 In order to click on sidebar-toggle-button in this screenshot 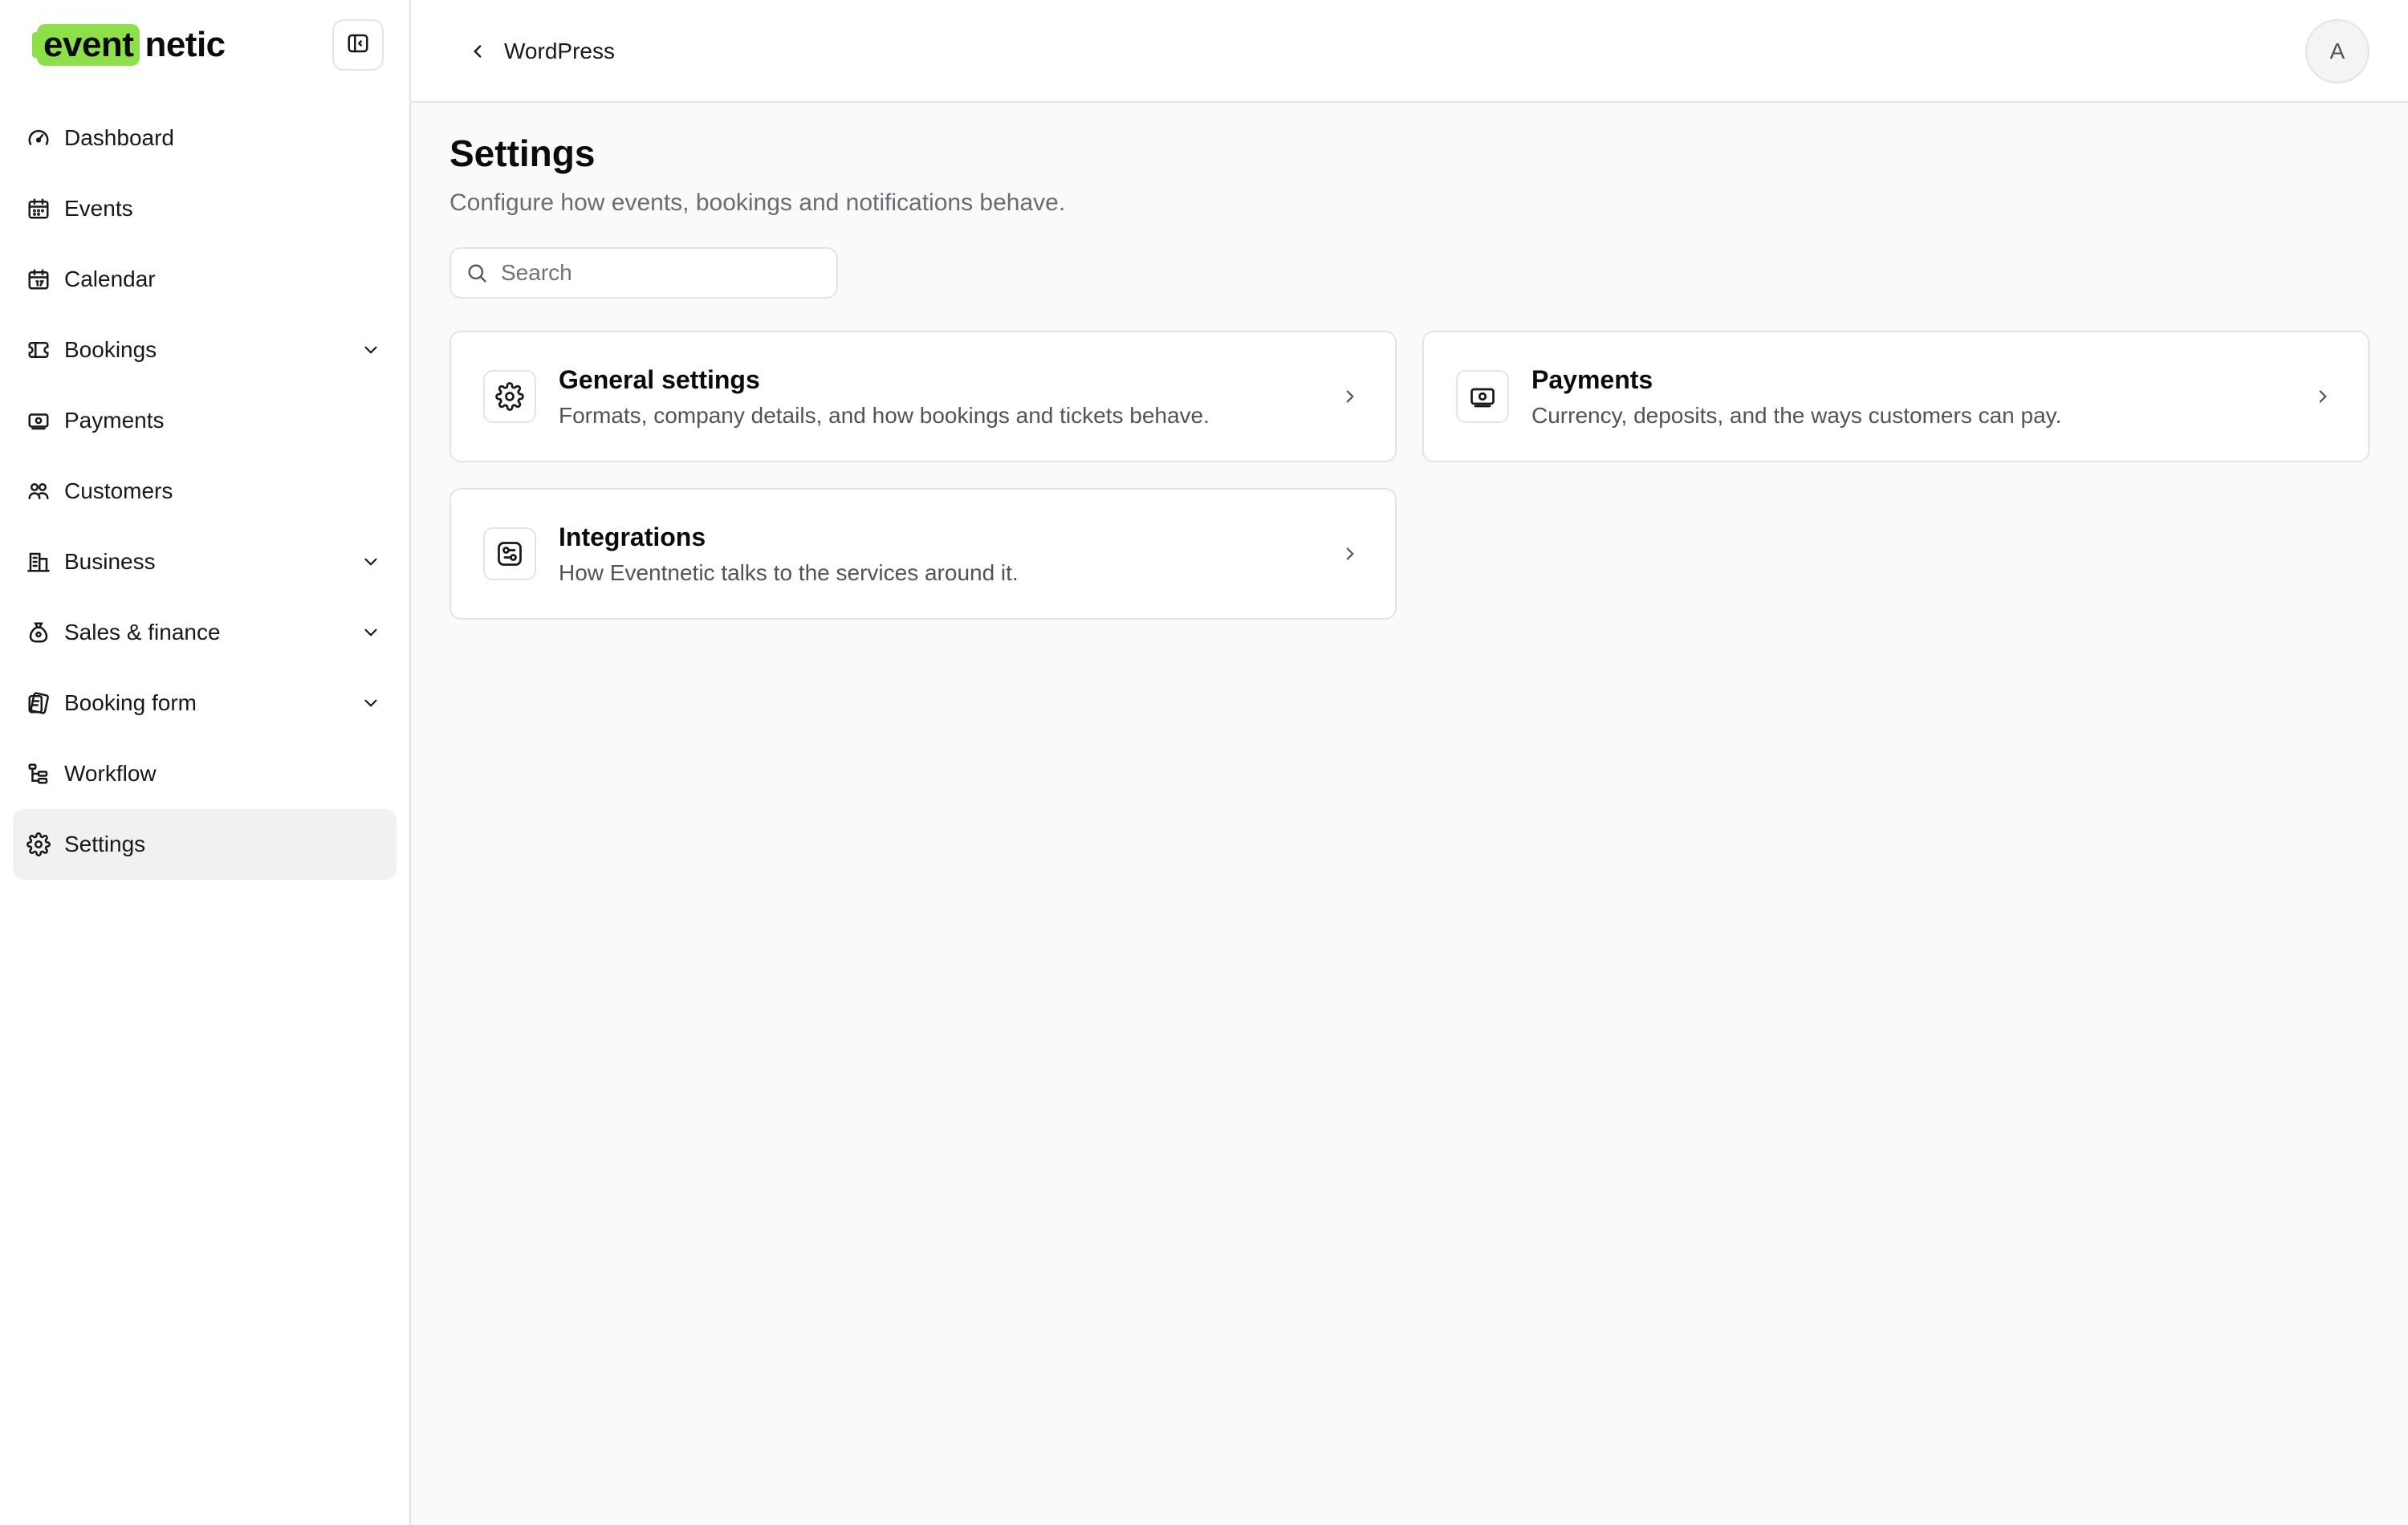, I will do `click(358, 45)`.